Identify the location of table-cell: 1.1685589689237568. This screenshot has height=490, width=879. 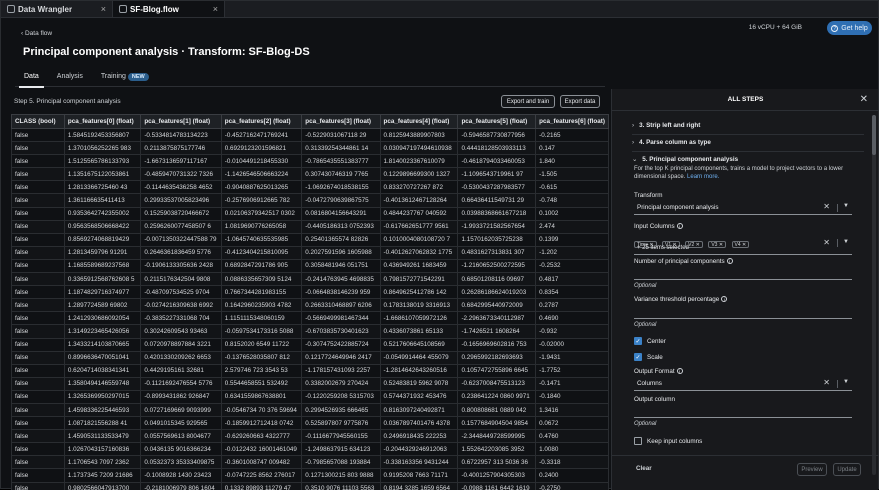
(102, 266).